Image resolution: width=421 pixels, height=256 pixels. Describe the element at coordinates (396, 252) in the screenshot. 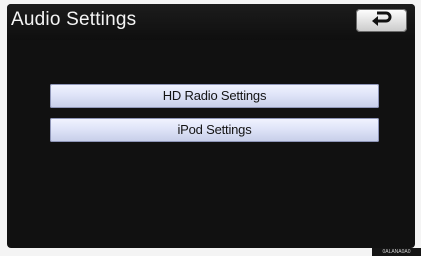

I see `image-code-label: 0ALANA0A0` at that location.